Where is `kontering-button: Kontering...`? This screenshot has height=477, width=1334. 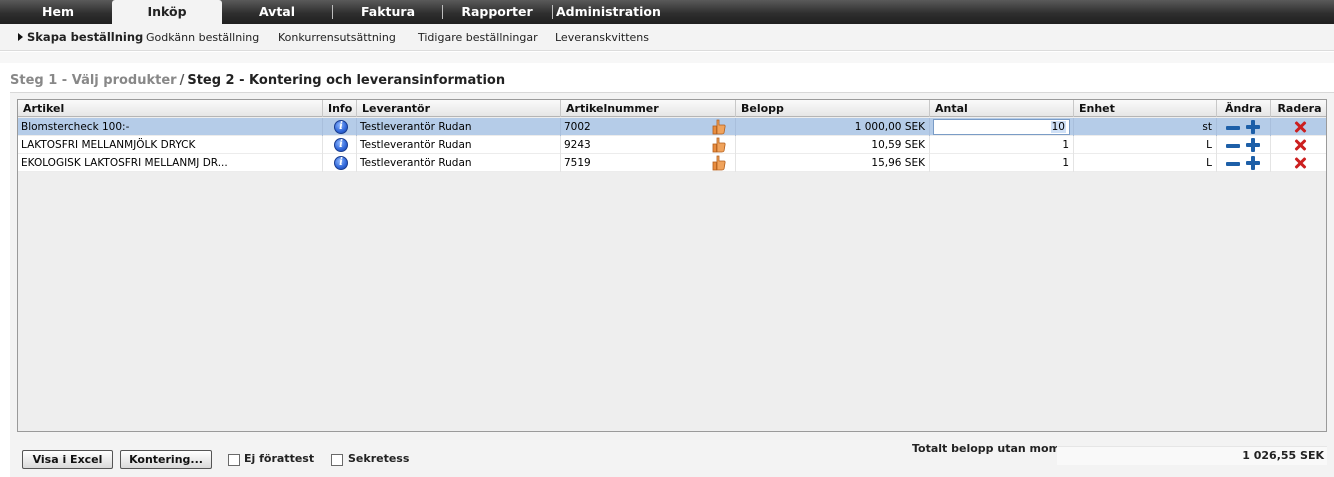 kontering-button: Kontering... is located at coordinates (166, 459).